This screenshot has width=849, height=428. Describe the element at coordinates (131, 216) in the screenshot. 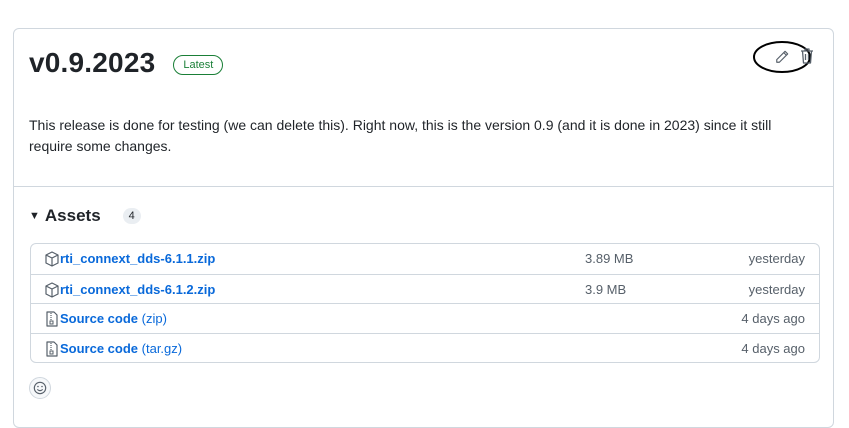

I see `assets-count-badge: 4` at that location.